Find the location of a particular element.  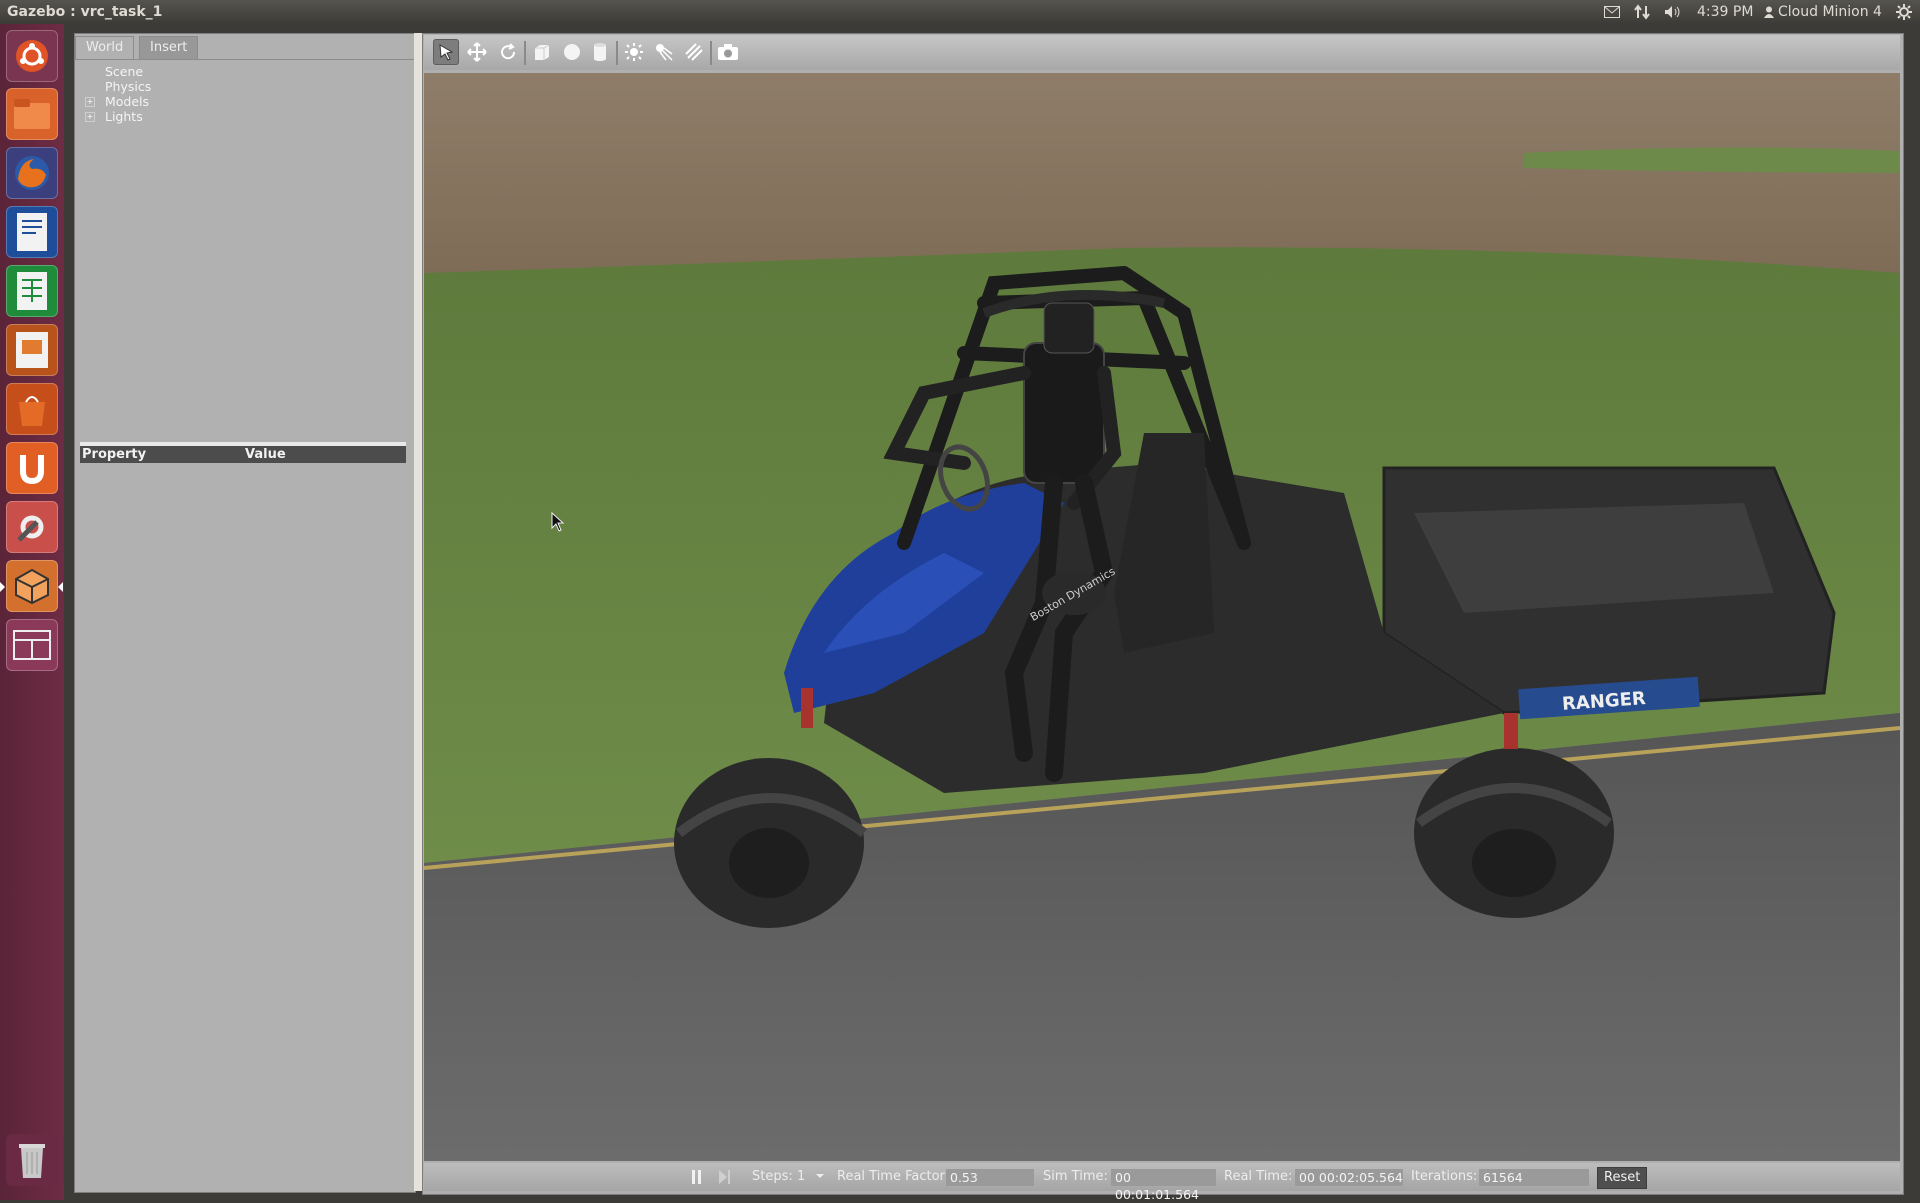

session-icon is located at coordinates (1904, 12).